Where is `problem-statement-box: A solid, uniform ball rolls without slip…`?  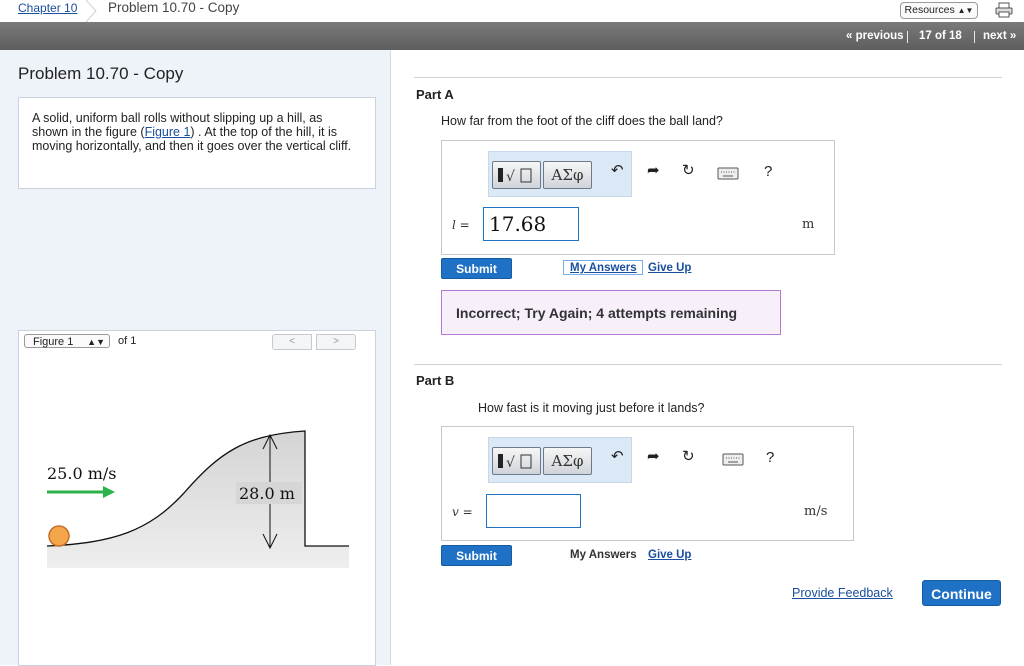 problem-statement-box: A solid, uniform ball rolls without slip… is located at coordinates (197, 143).